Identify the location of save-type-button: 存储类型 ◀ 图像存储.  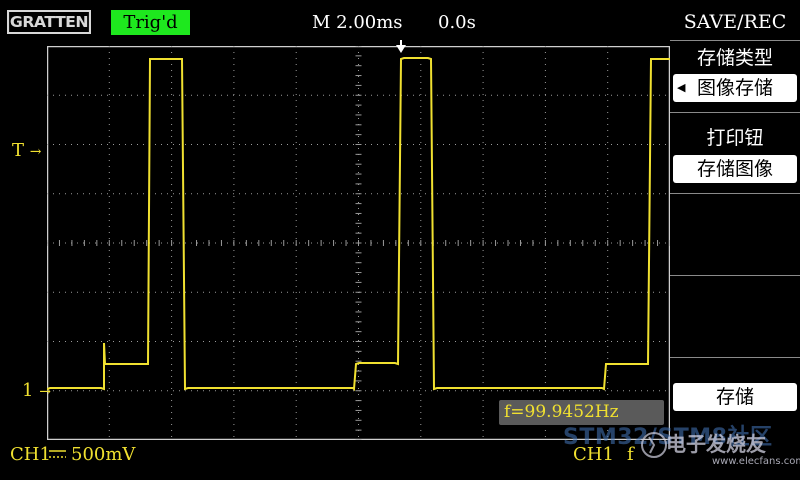
(735, 81).